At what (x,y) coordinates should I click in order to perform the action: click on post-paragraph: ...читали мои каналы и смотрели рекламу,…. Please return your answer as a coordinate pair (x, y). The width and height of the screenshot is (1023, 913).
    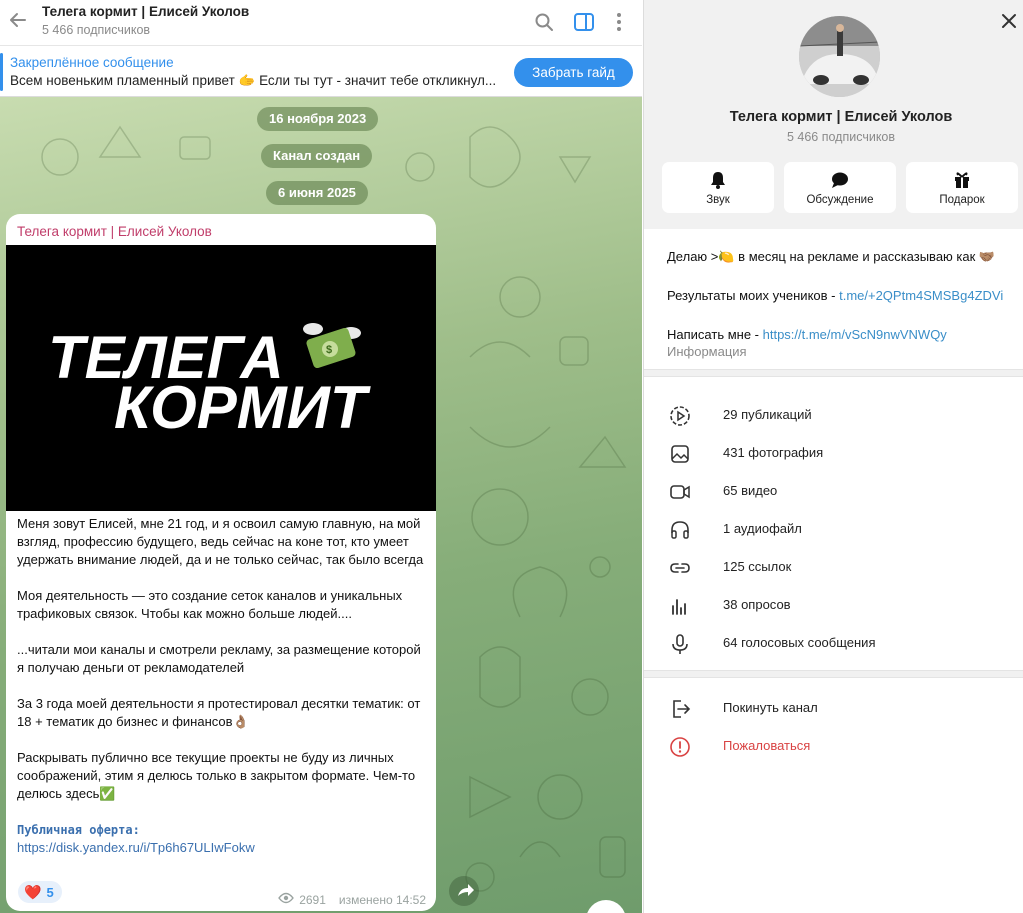
    Looking at the image, I should click on (219, 658).